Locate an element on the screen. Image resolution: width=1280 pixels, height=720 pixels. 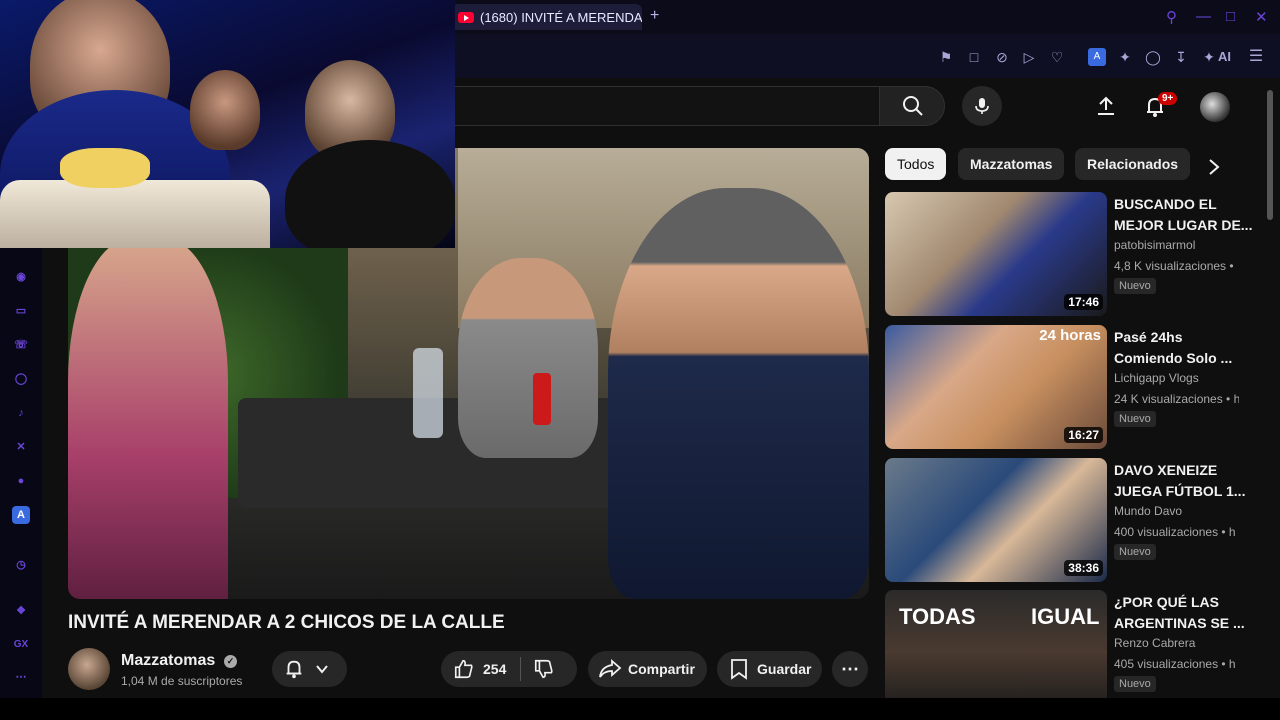
scrollbar is located at coordinates (1270, 155).